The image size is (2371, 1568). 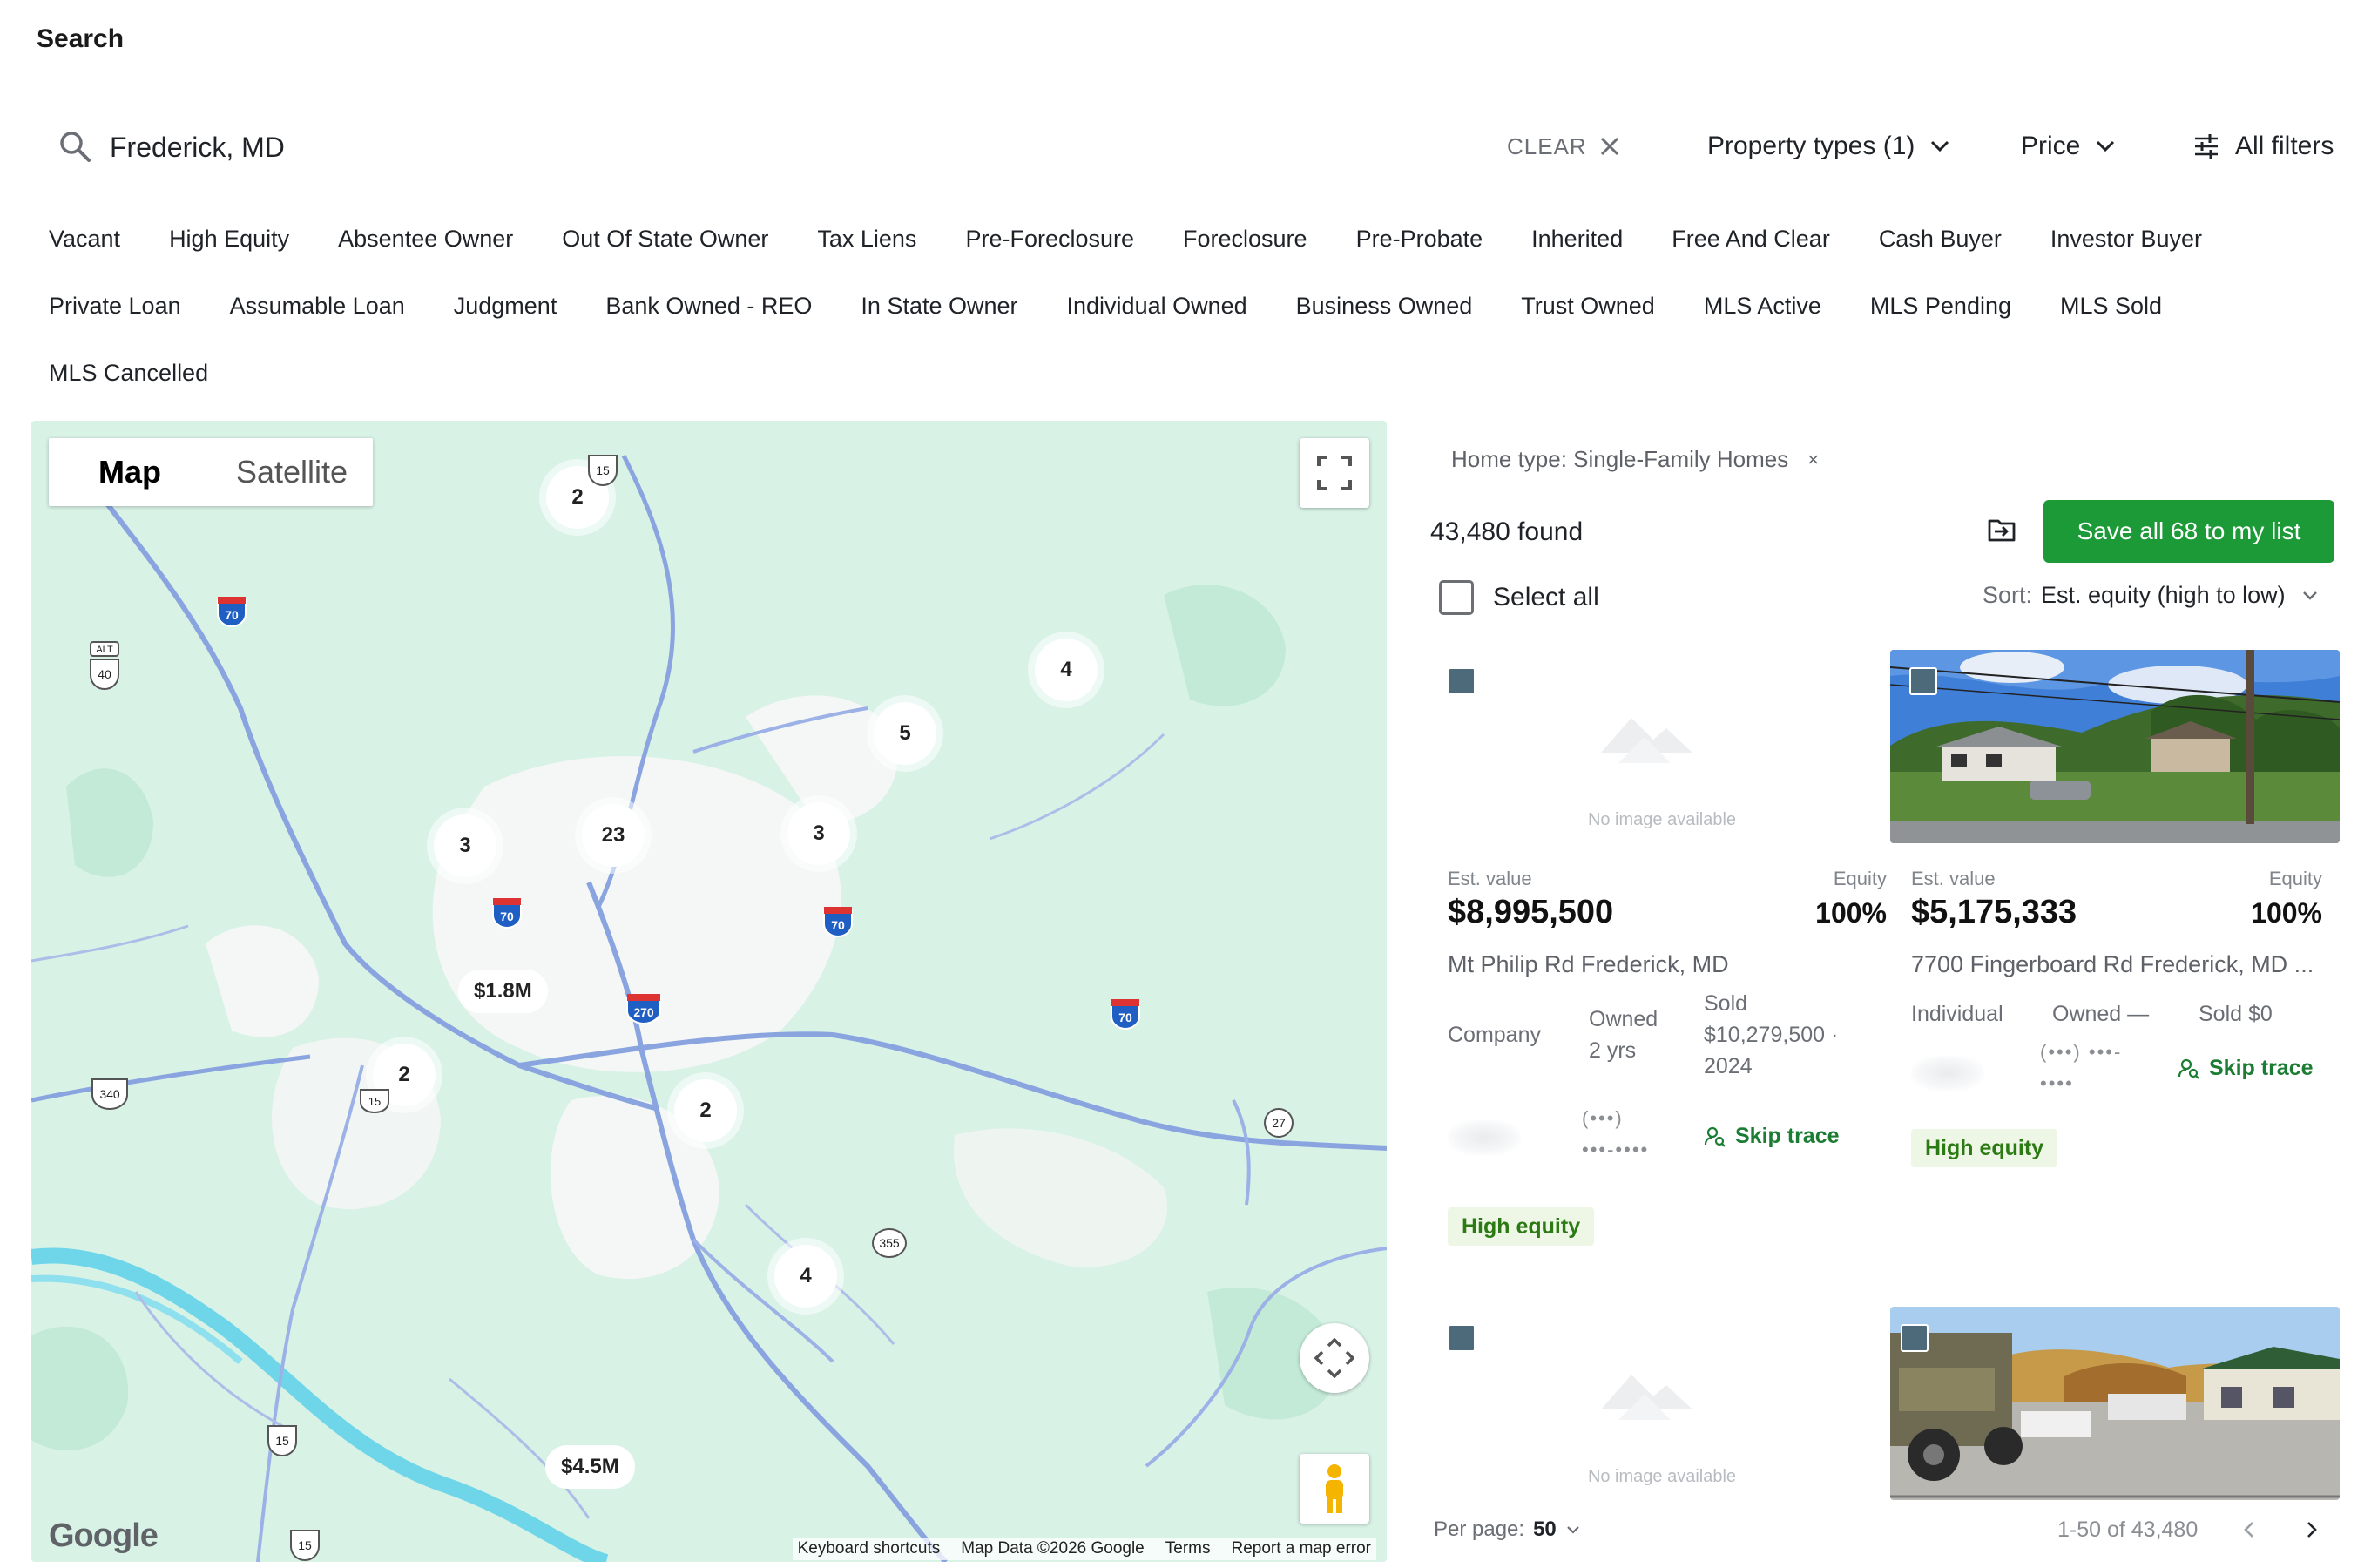 I want to click on owner-type: Individual, so click(x=1957, y=1014).